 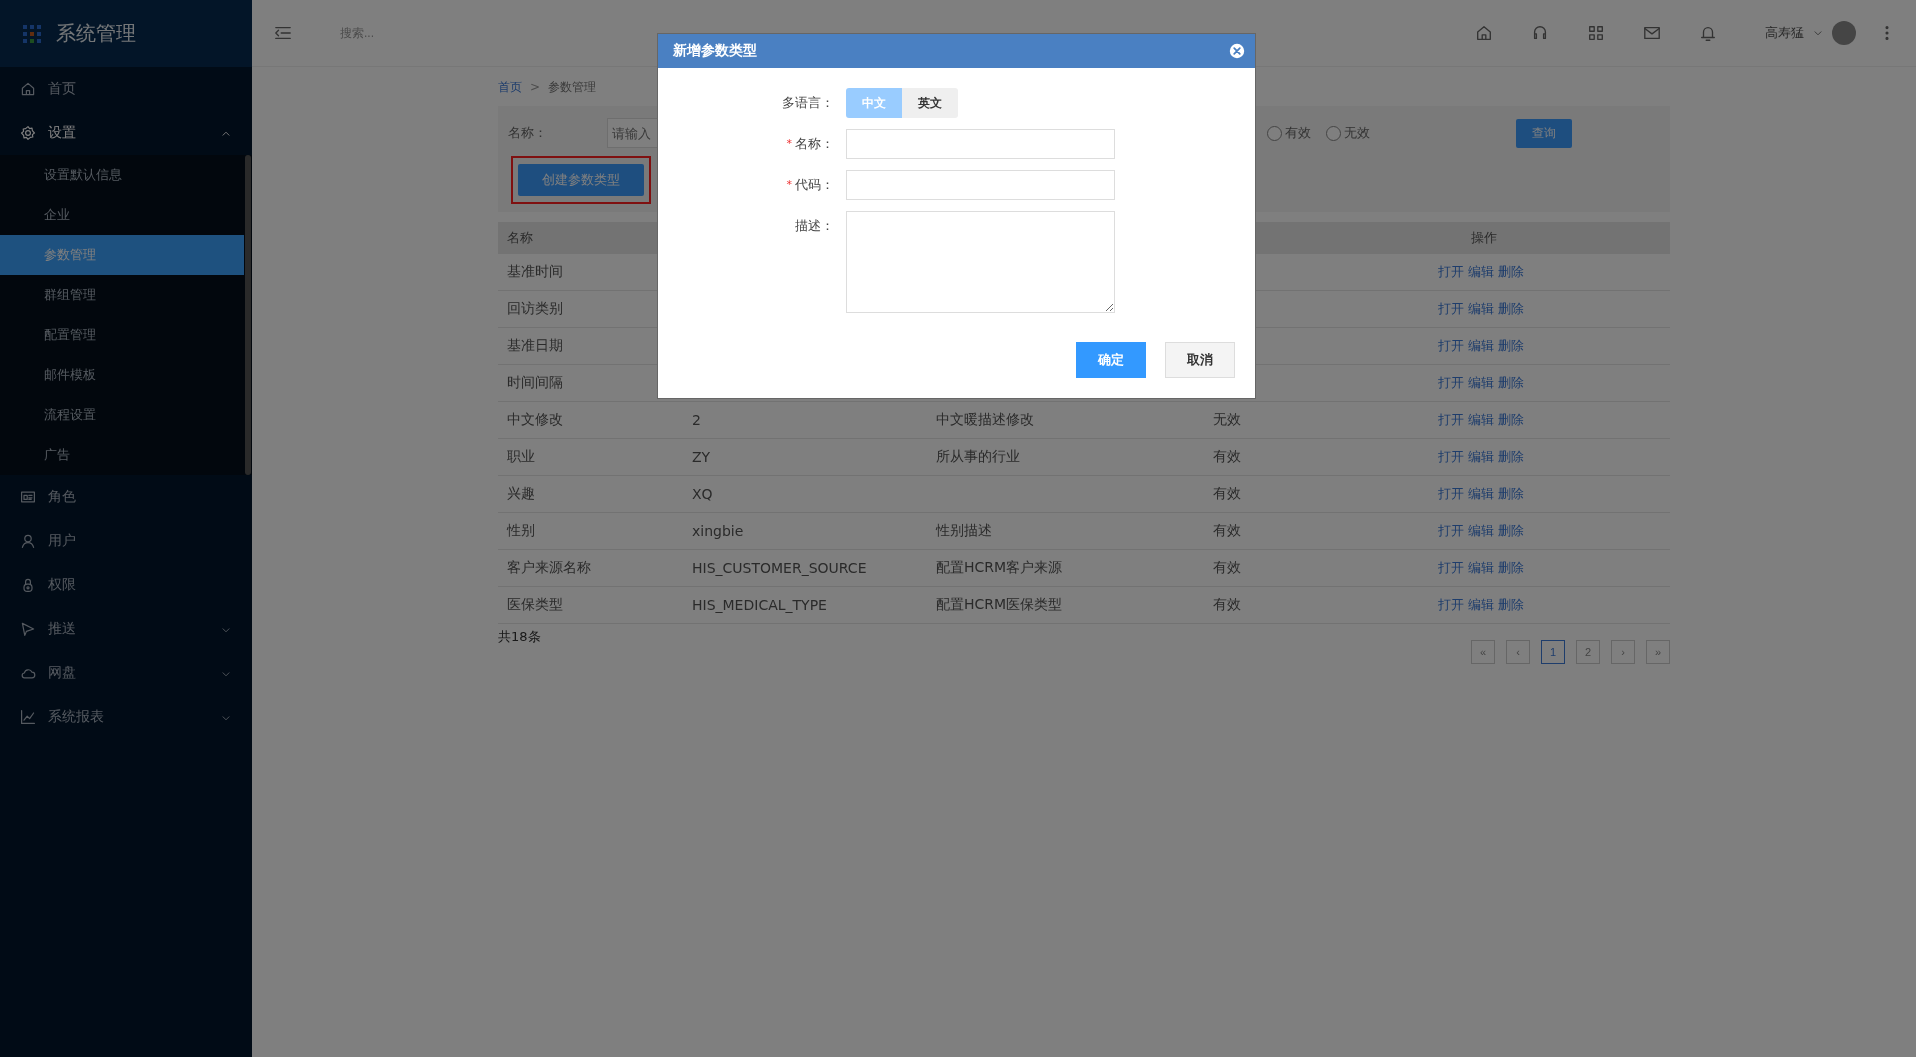 What do you see at coordinates (126, 585) in the screenshot?
I see `sidebar-item: 权限` at bounding box center [126, 585].